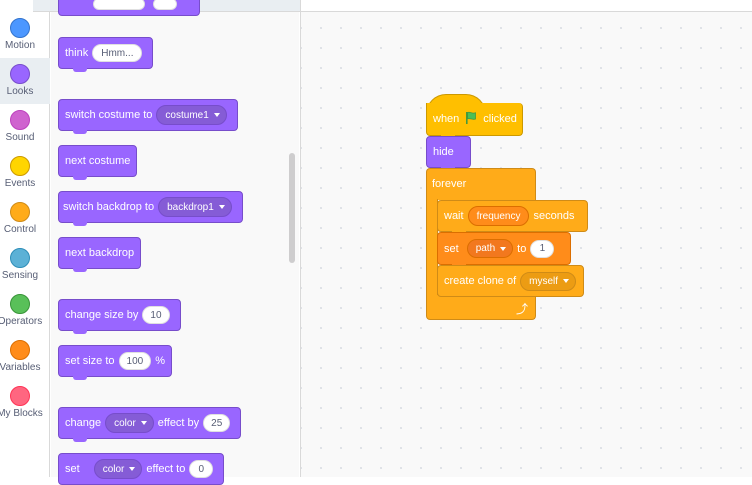  I want to click on block-label: change size by, so click(102, 315).